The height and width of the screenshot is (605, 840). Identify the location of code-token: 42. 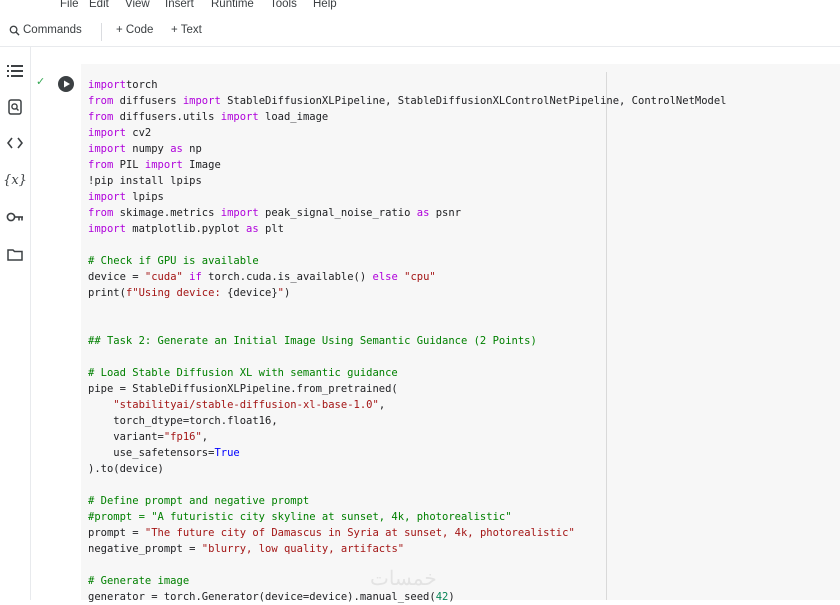
(442, 597).